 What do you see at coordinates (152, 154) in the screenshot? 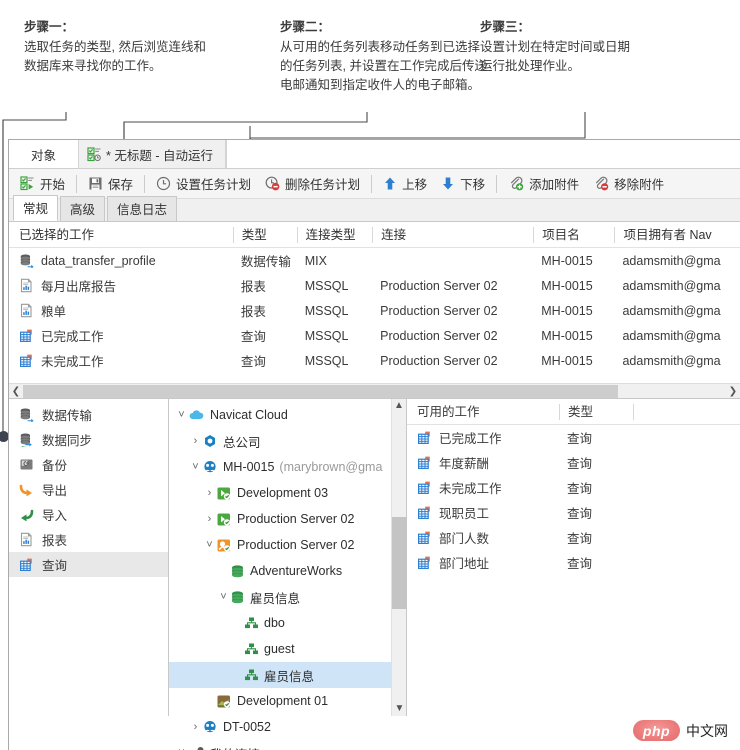
I see `tab-automation-document: * 无标题 - 自动运行` at bounding box center [152, 154].